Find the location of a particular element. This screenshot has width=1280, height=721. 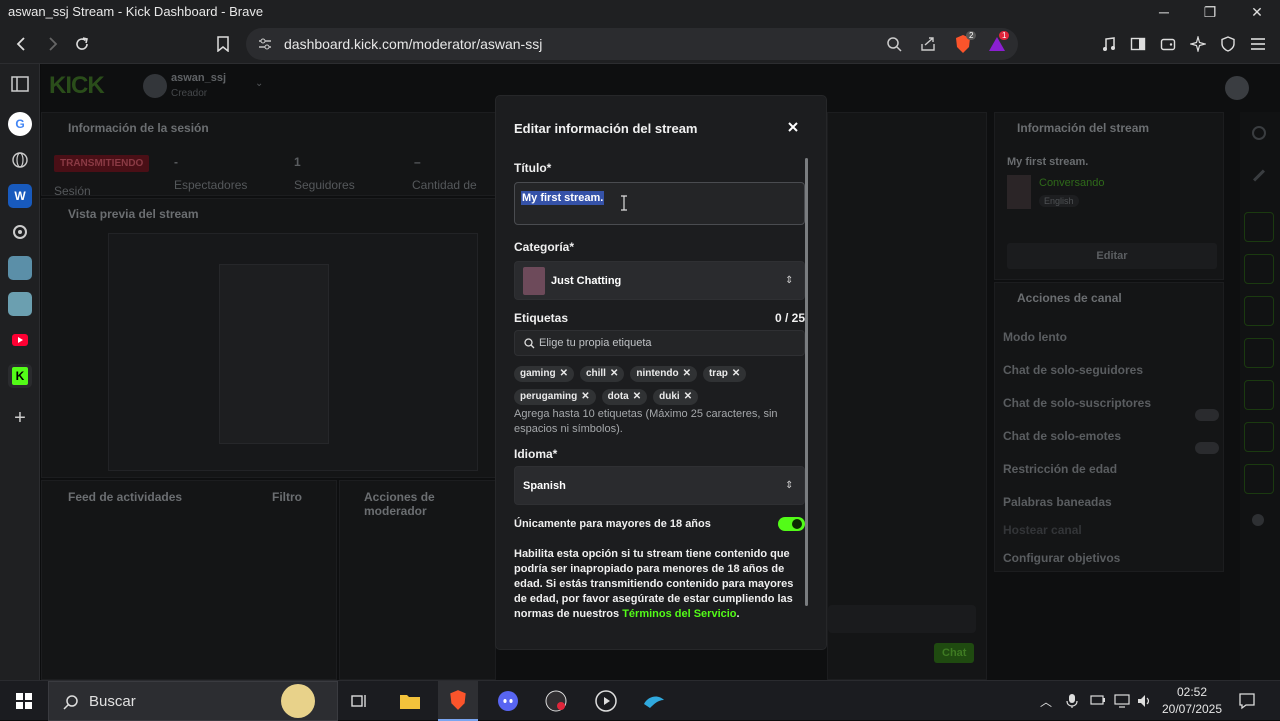

tag-chip: gaming ✕ is located at coordinates (544, 373).